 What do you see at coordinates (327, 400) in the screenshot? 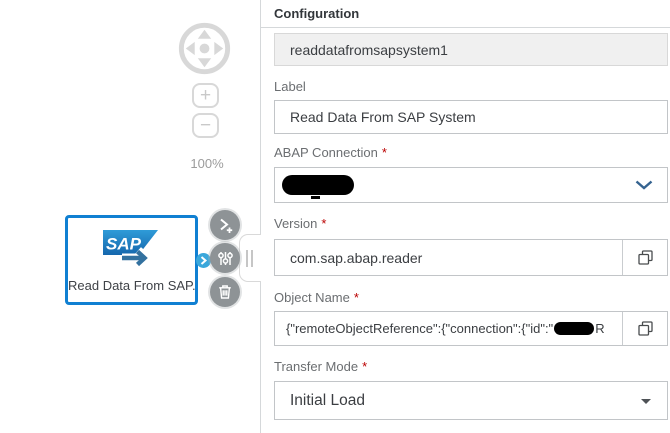
I see `transfer-mode-value: Initial Load` at bounding box center [327, 400].